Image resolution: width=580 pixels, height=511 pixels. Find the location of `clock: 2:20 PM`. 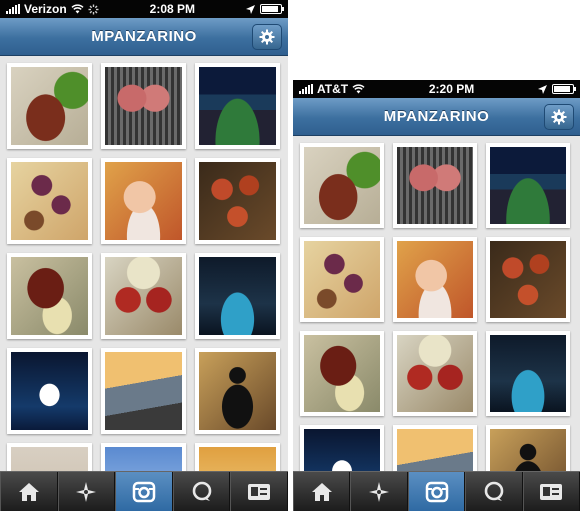

clock: 2:20 PM is located at coordinates (451, 89).